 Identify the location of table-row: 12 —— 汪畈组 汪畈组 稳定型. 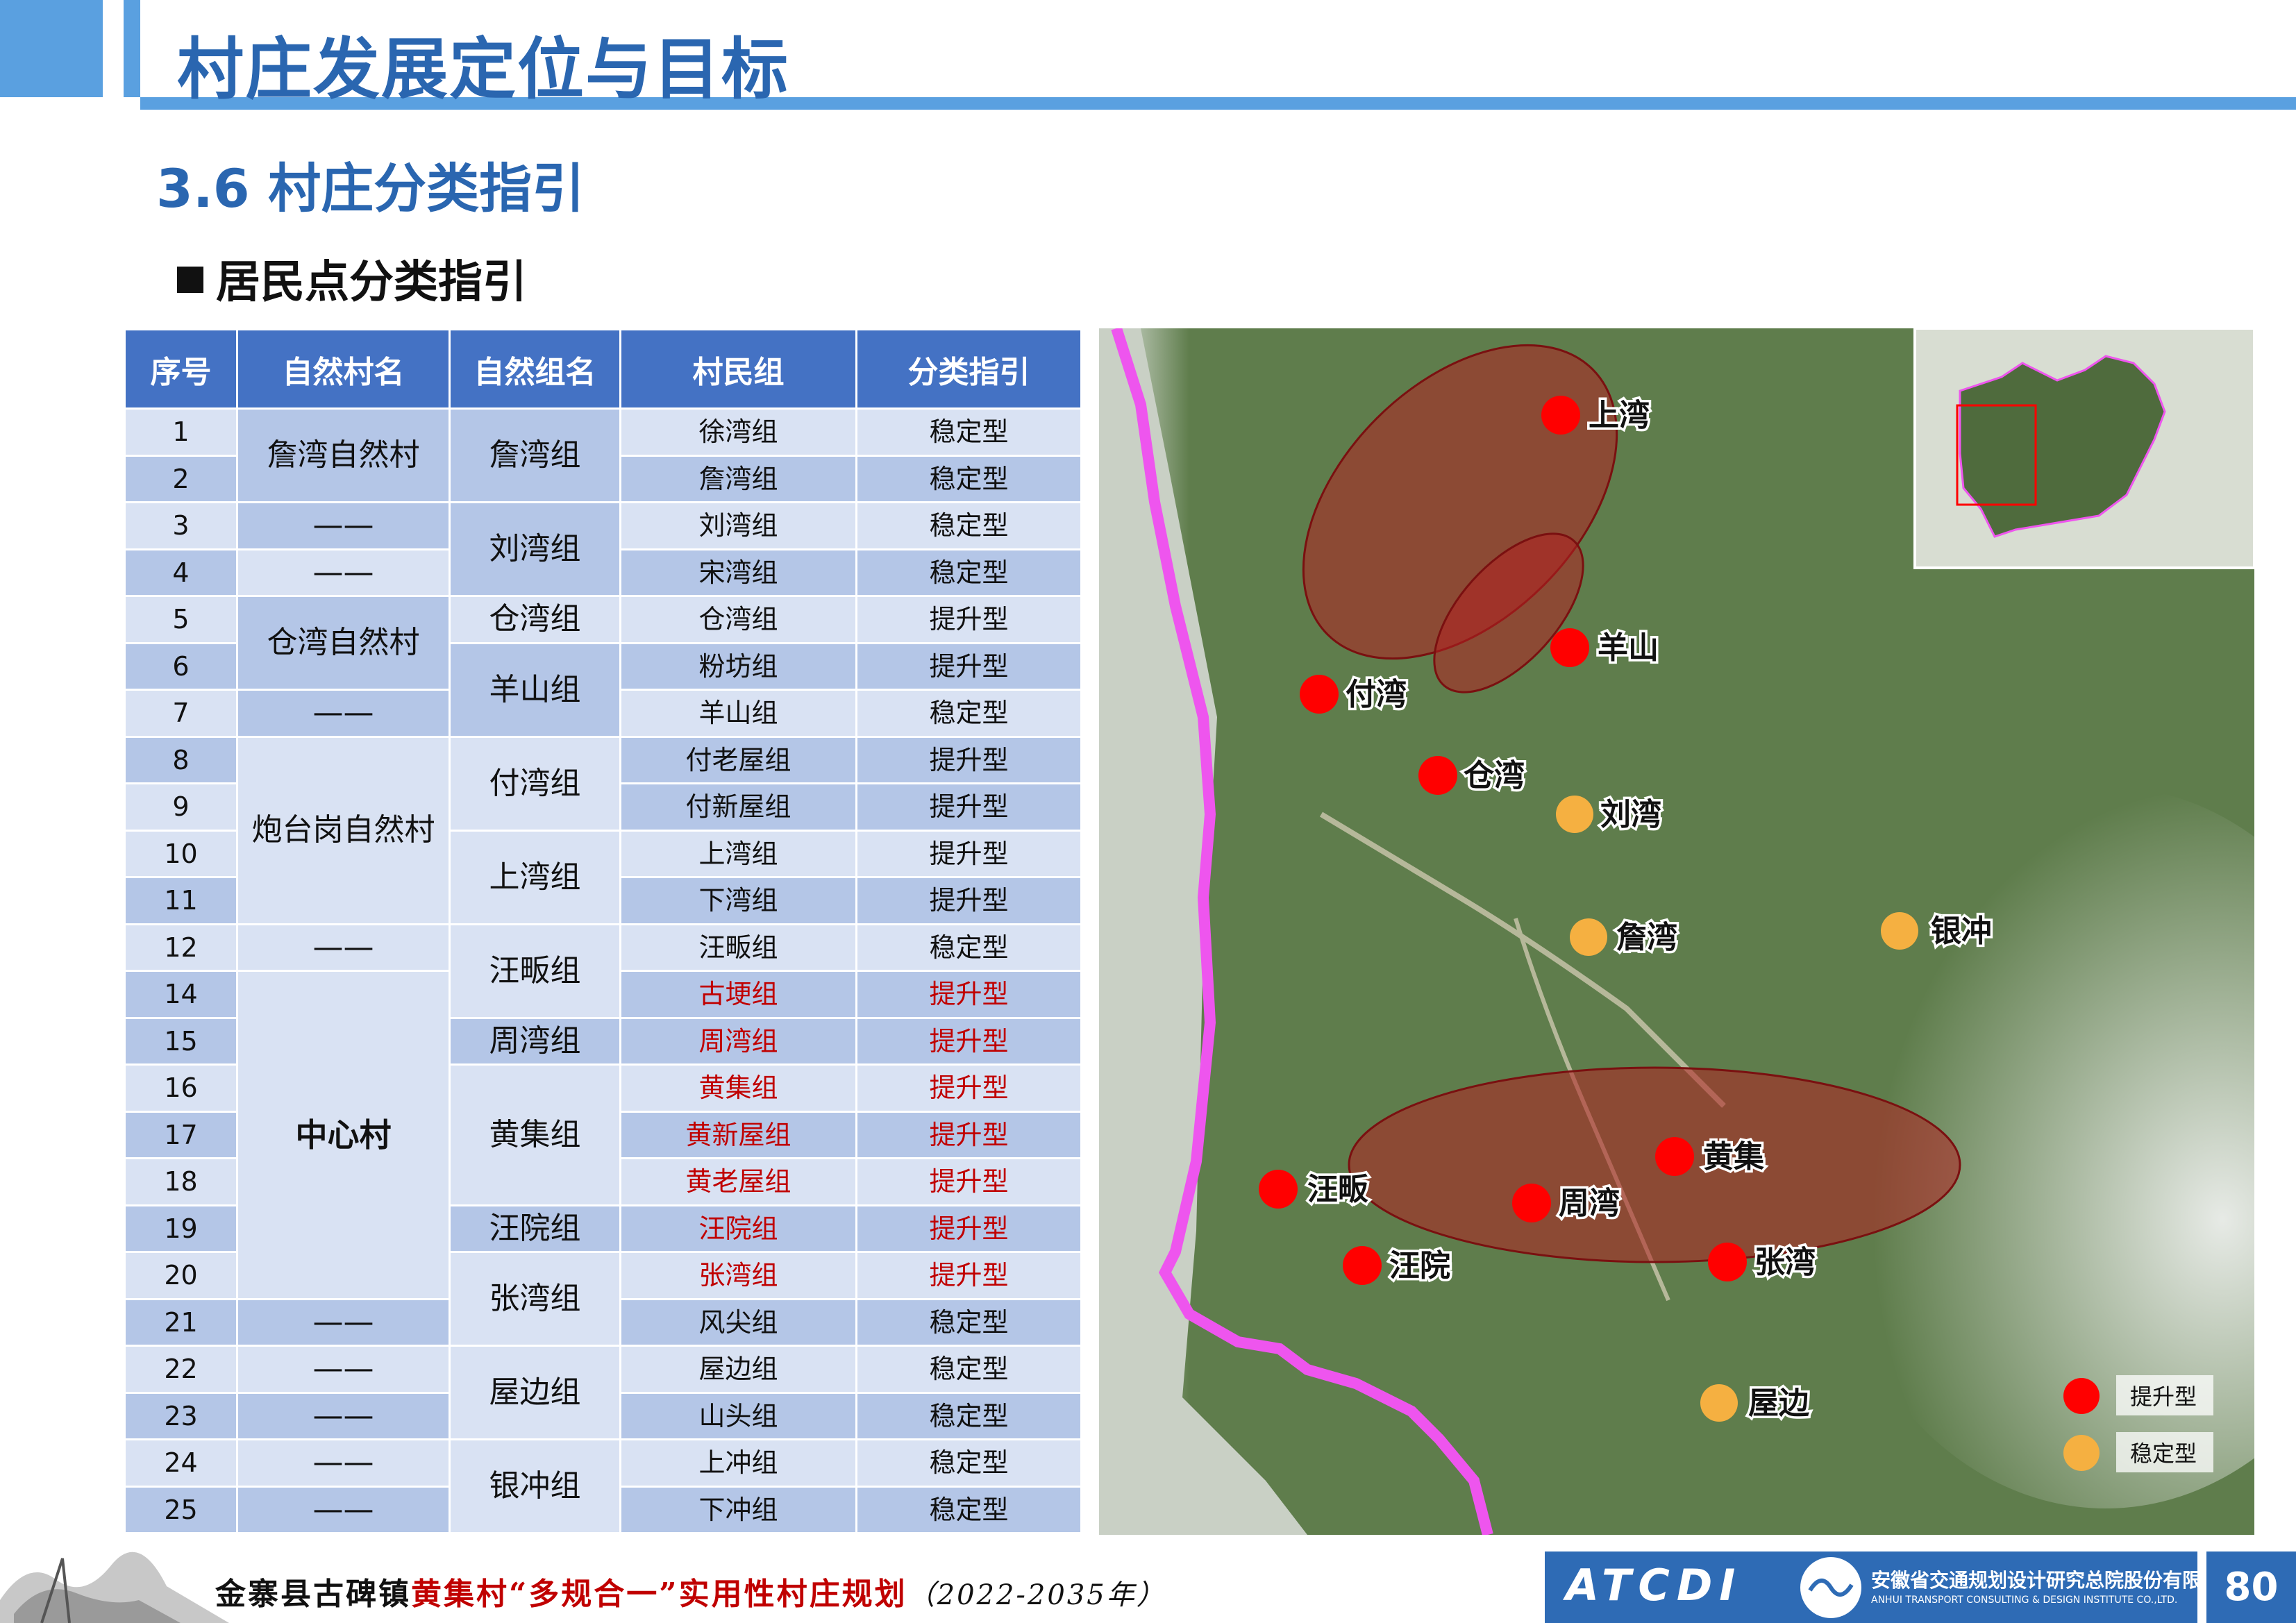
(603, 971).